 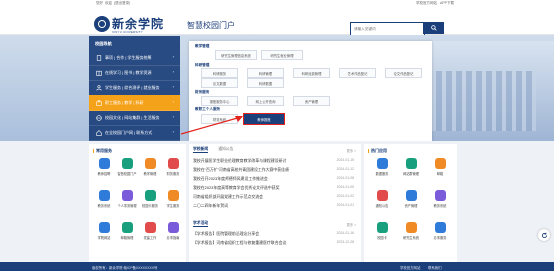 I want to click on service-tile-label: 教学管理, so click(x=150, y=173).